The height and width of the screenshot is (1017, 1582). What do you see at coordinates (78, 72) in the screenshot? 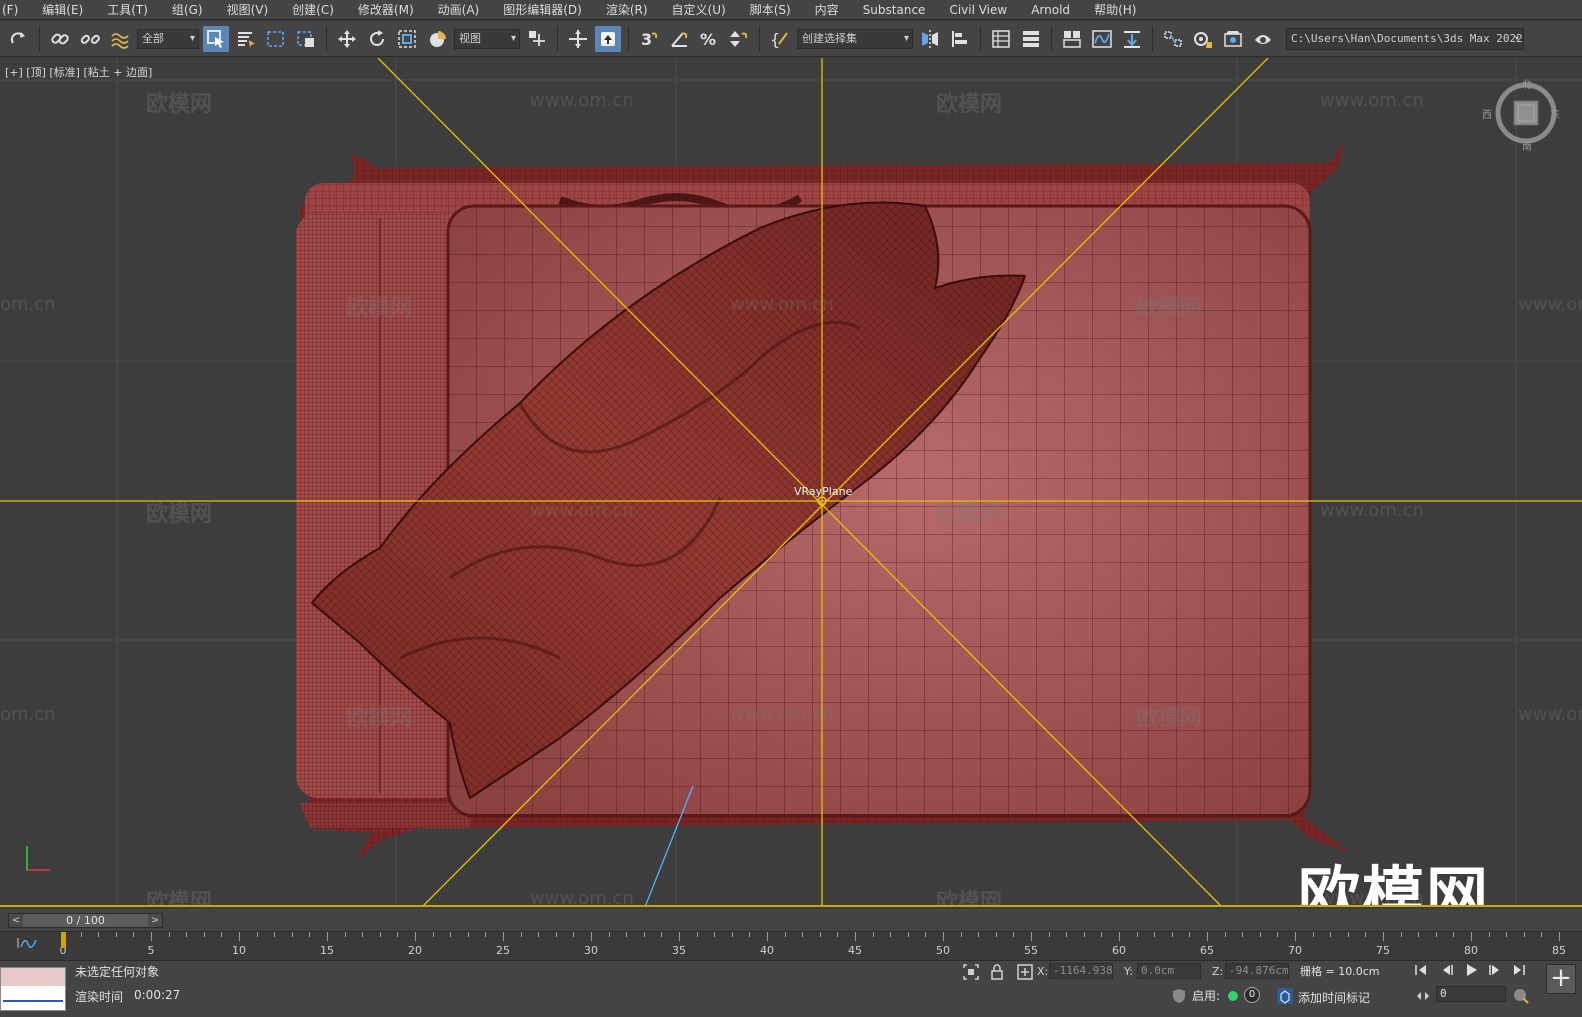
I see `viewport-label: [+] [顶] [标准] [粘土 + 边面]` at bounding box center [78, 72].